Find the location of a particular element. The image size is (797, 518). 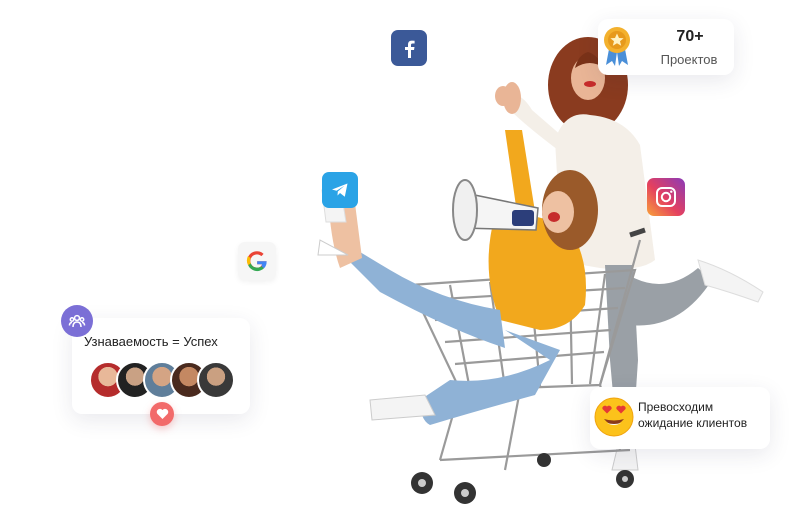

exceed-line-1: Превосходим is located at coordinates (676, 407).